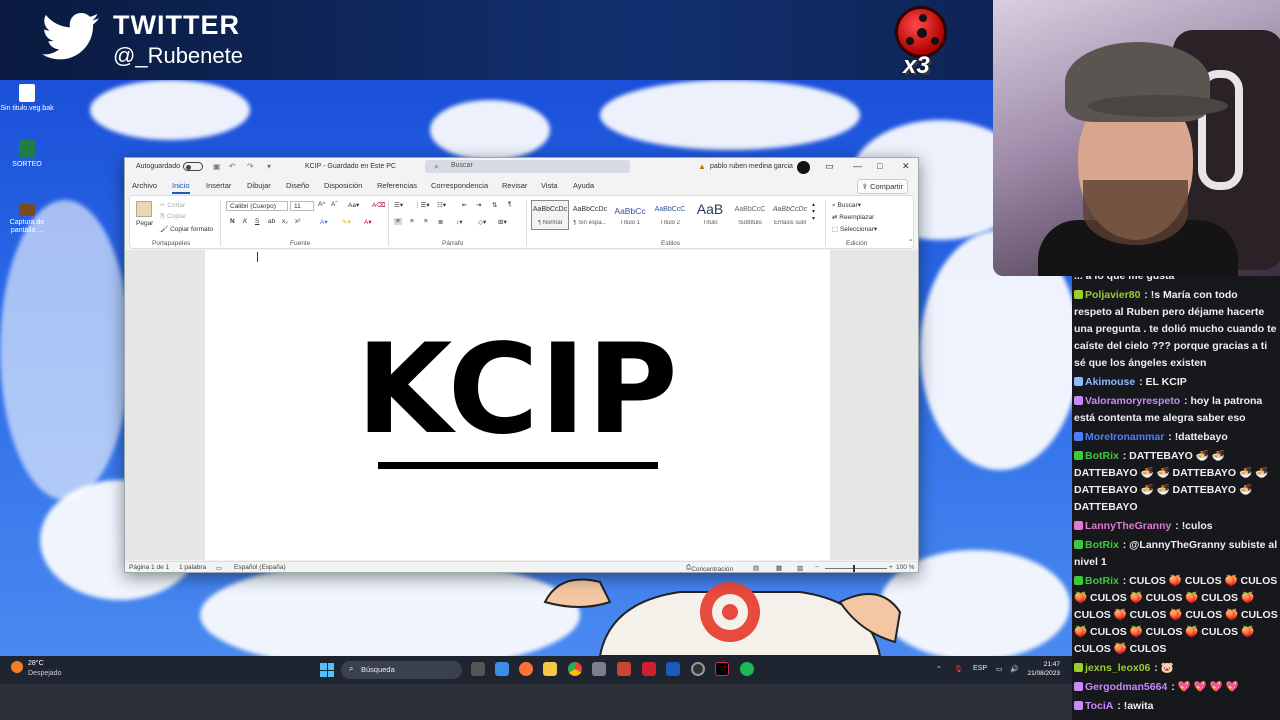 The width and height of the screenshot is (1280, 720). Describe the element at coordinates (575, 669) in the screenshot. I see `chrome-icon` at that location.